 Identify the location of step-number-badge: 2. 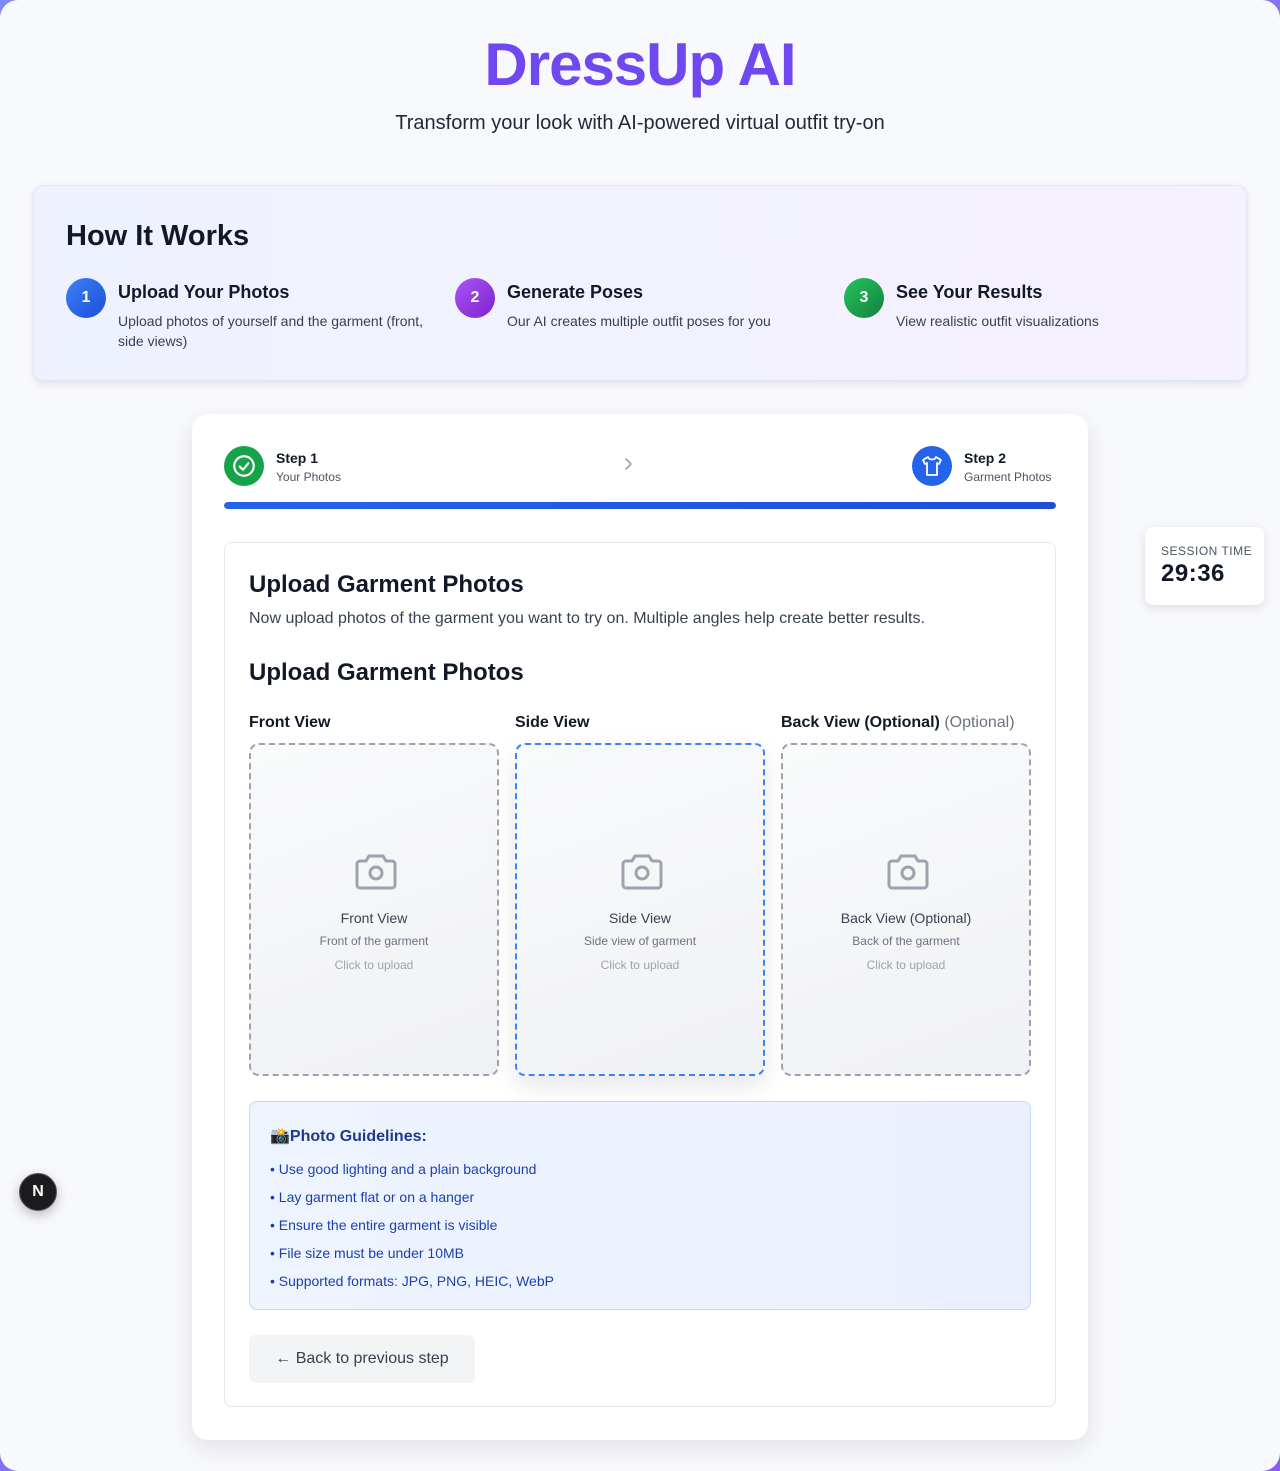
(475, 298).